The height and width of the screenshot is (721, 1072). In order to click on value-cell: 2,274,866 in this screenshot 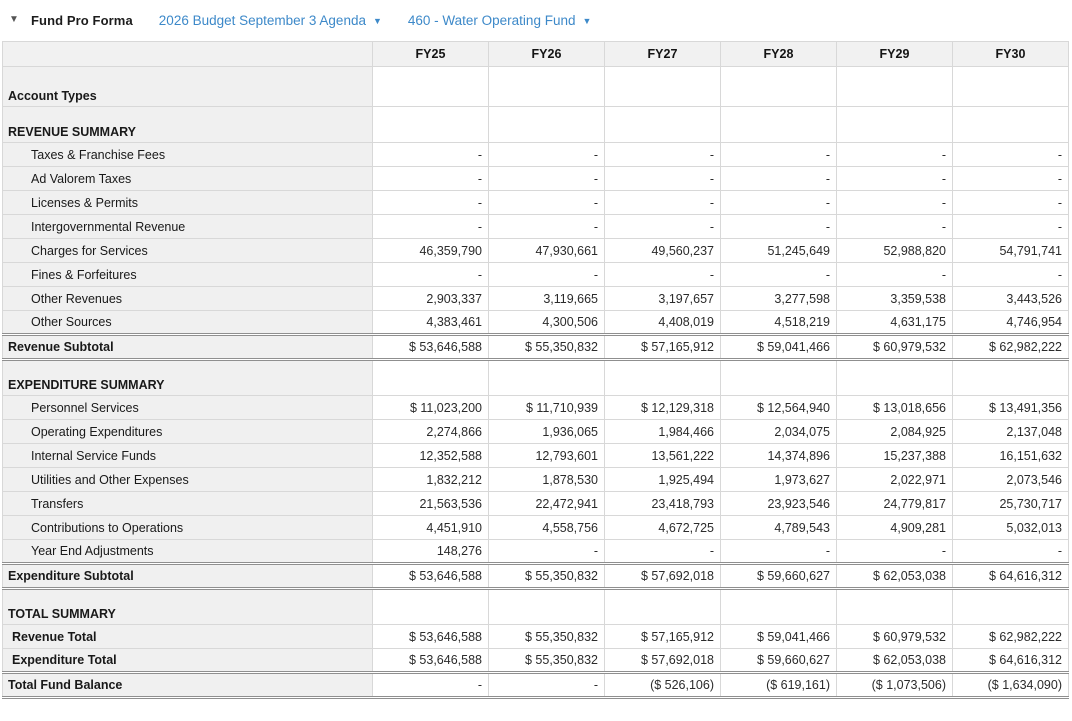, I will do `click(430, 431)`.